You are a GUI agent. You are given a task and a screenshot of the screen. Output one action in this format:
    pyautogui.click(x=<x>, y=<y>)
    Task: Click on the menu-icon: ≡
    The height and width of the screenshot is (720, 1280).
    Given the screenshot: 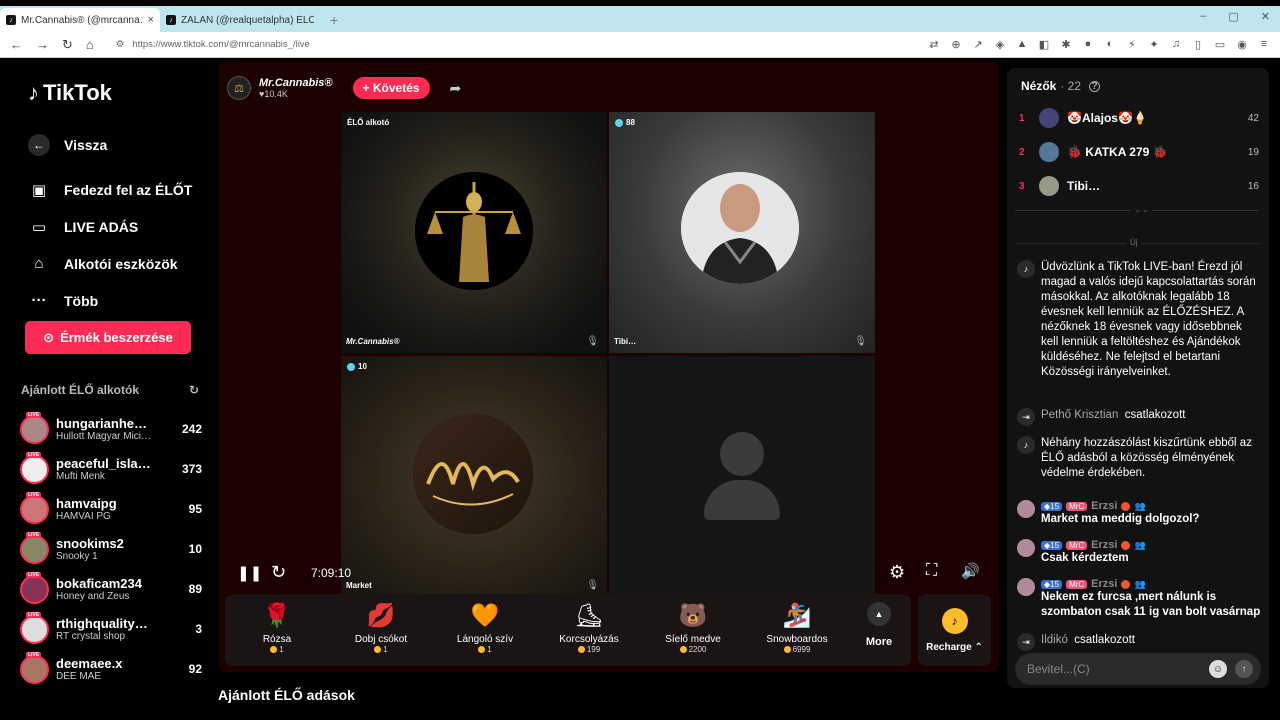 What is the action you would take?
    pyautogui.click(x=1264, y=44)
    